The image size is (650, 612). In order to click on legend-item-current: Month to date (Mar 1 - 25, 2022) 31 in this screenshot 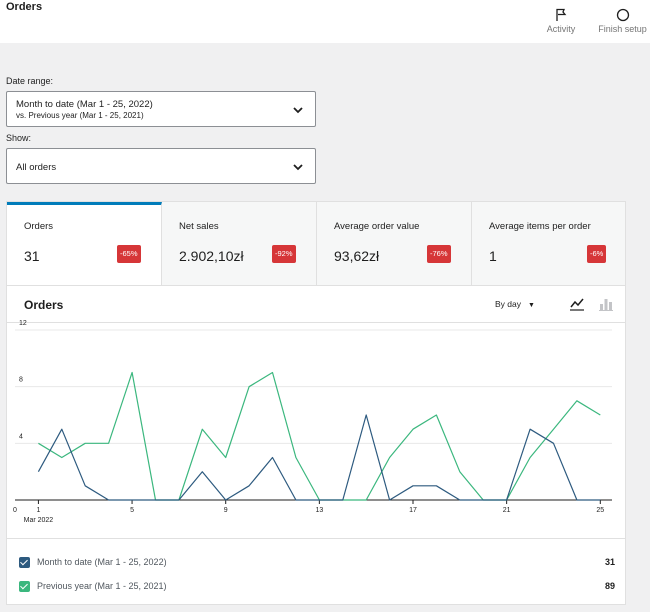, I will do `click(317, 563)`.